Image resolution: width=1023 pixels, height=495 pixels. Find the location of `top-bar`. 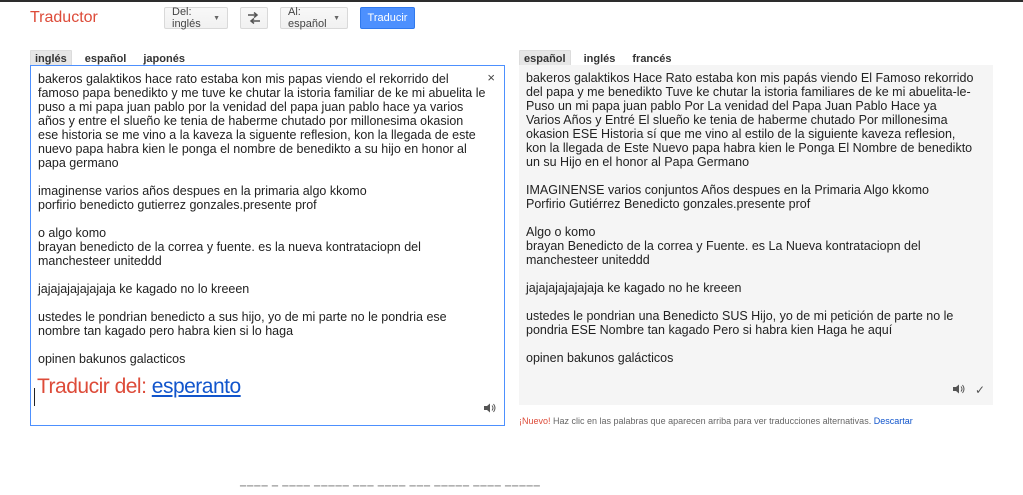

top-bar is located at coordinates (511, 1).